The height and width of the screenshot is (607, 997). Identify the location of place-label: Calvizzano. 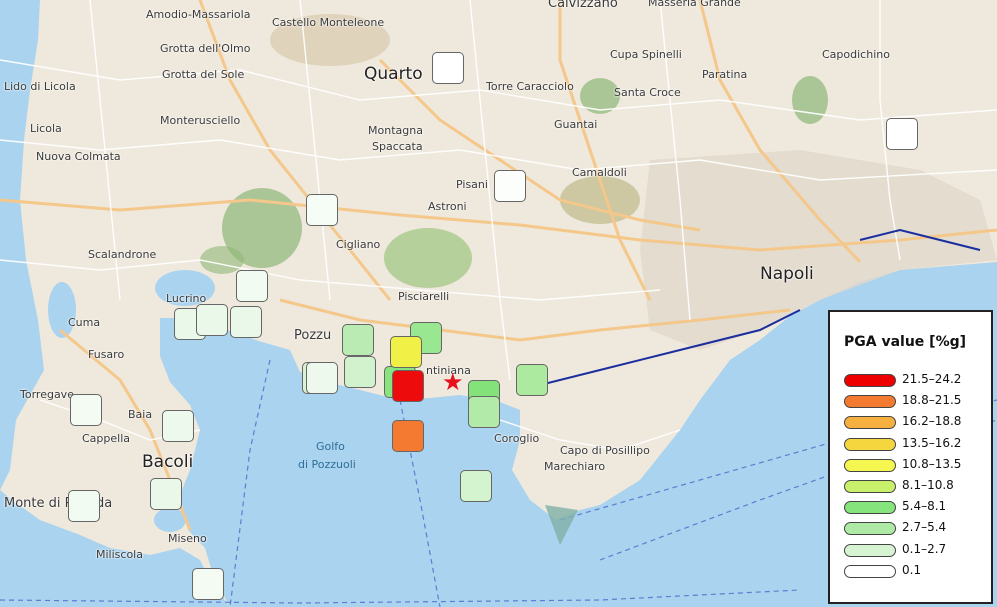
(583, 5).